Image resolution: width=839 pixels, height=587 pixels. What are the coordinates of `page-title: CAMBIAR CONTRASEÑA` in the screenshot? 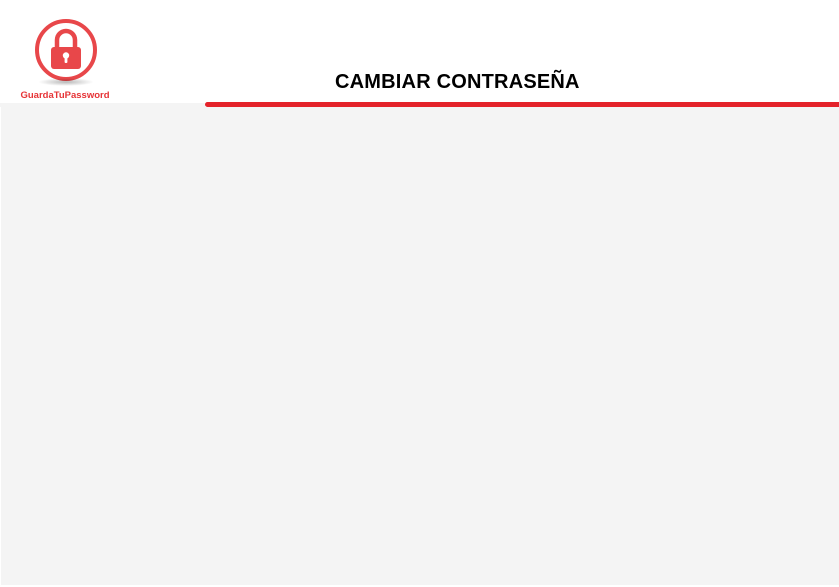 It's located at (457, 82).